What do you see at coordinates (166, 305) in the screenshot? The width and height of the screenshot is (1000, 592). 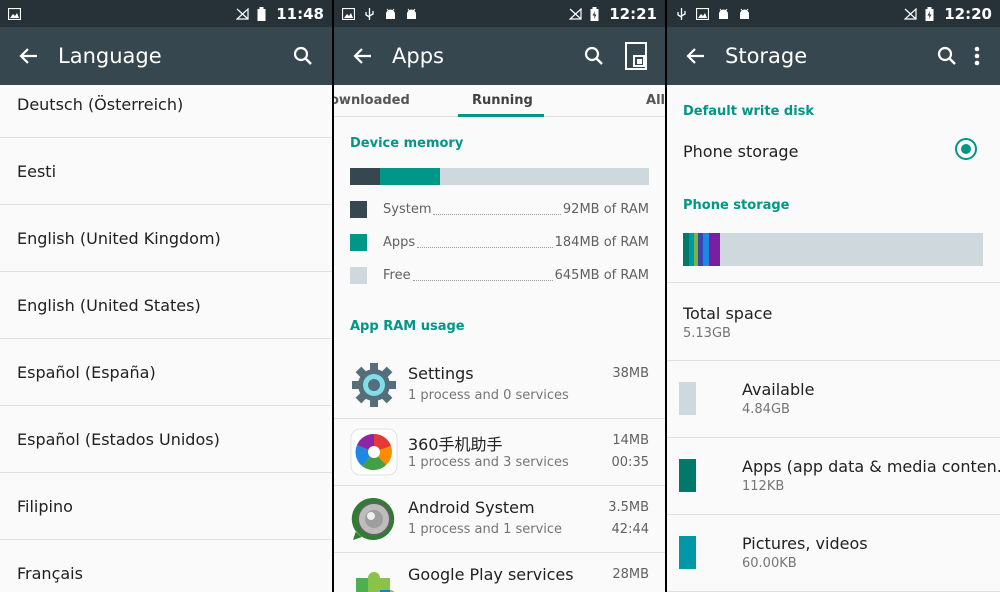 I see `language-item: English (United States)` at bounding box center [166, 305].